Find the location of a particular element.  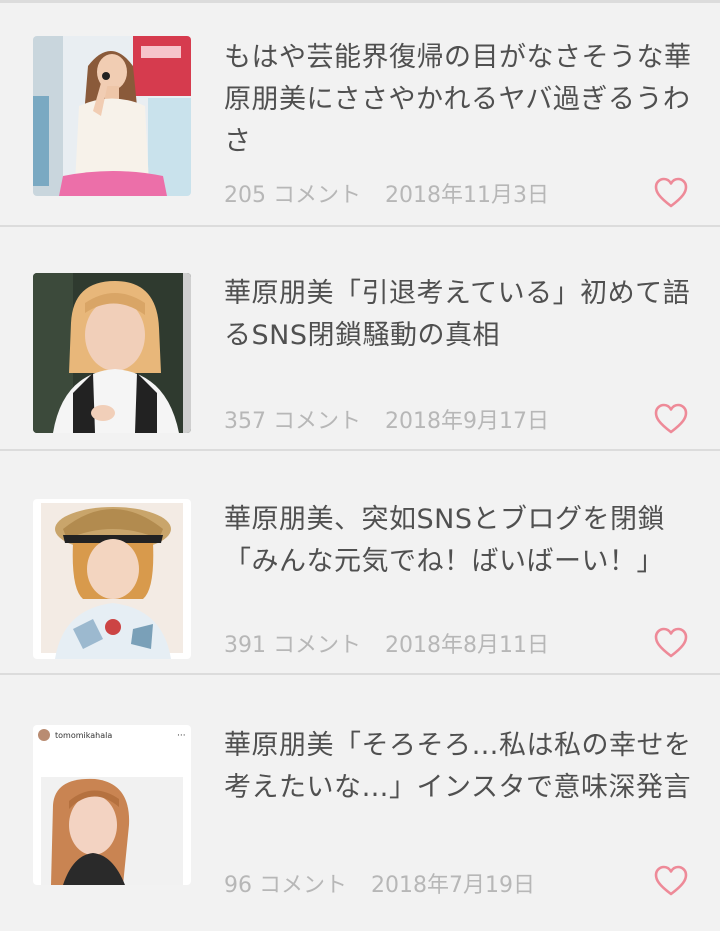

thumbnail-username: tomomikahala is located at coordinates (83, 735).